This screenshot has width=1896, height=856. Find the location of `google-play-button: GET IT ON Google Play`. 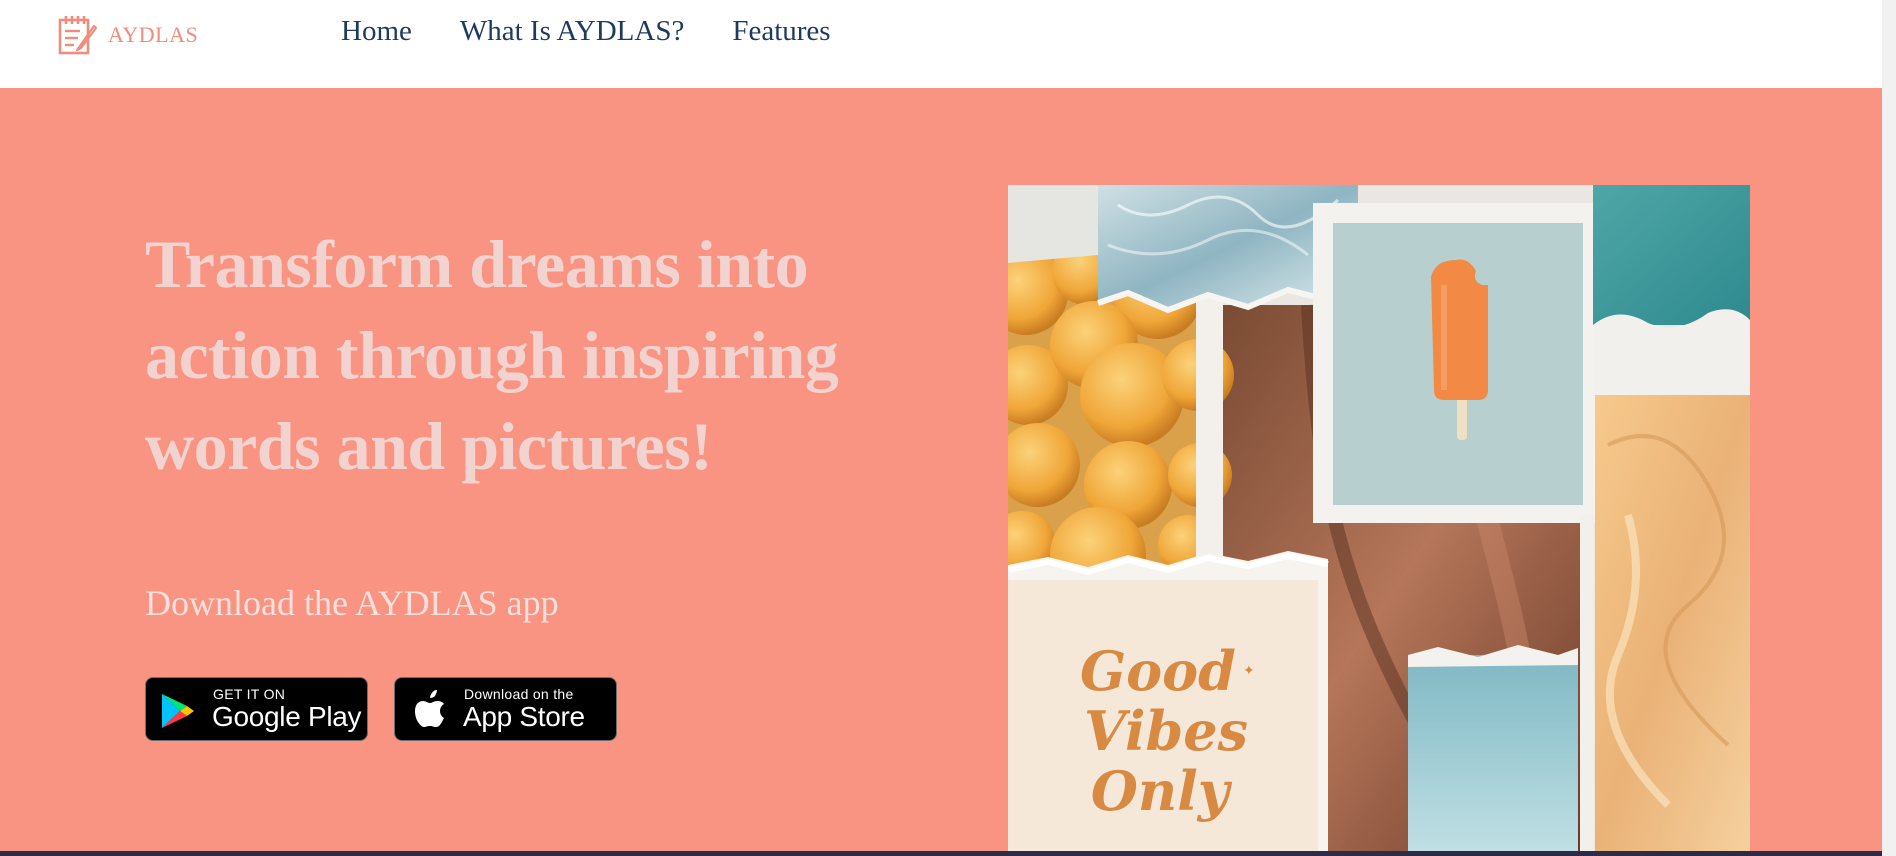

google-play-button: GET IT ON Google Play is located at coordinates (256, 709).